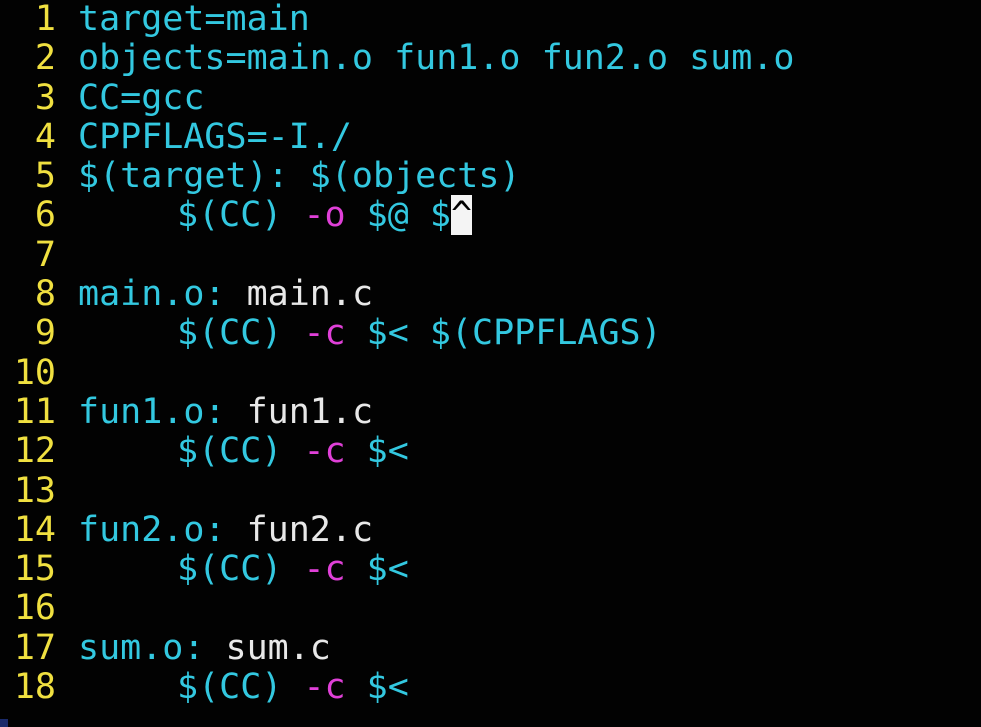 This screenshot has height=727, width=981. What do you see at coordinates (310, 294) in the screenshot?
I see `rule-prerequisite: main.c` at bounding box center [310, 294].